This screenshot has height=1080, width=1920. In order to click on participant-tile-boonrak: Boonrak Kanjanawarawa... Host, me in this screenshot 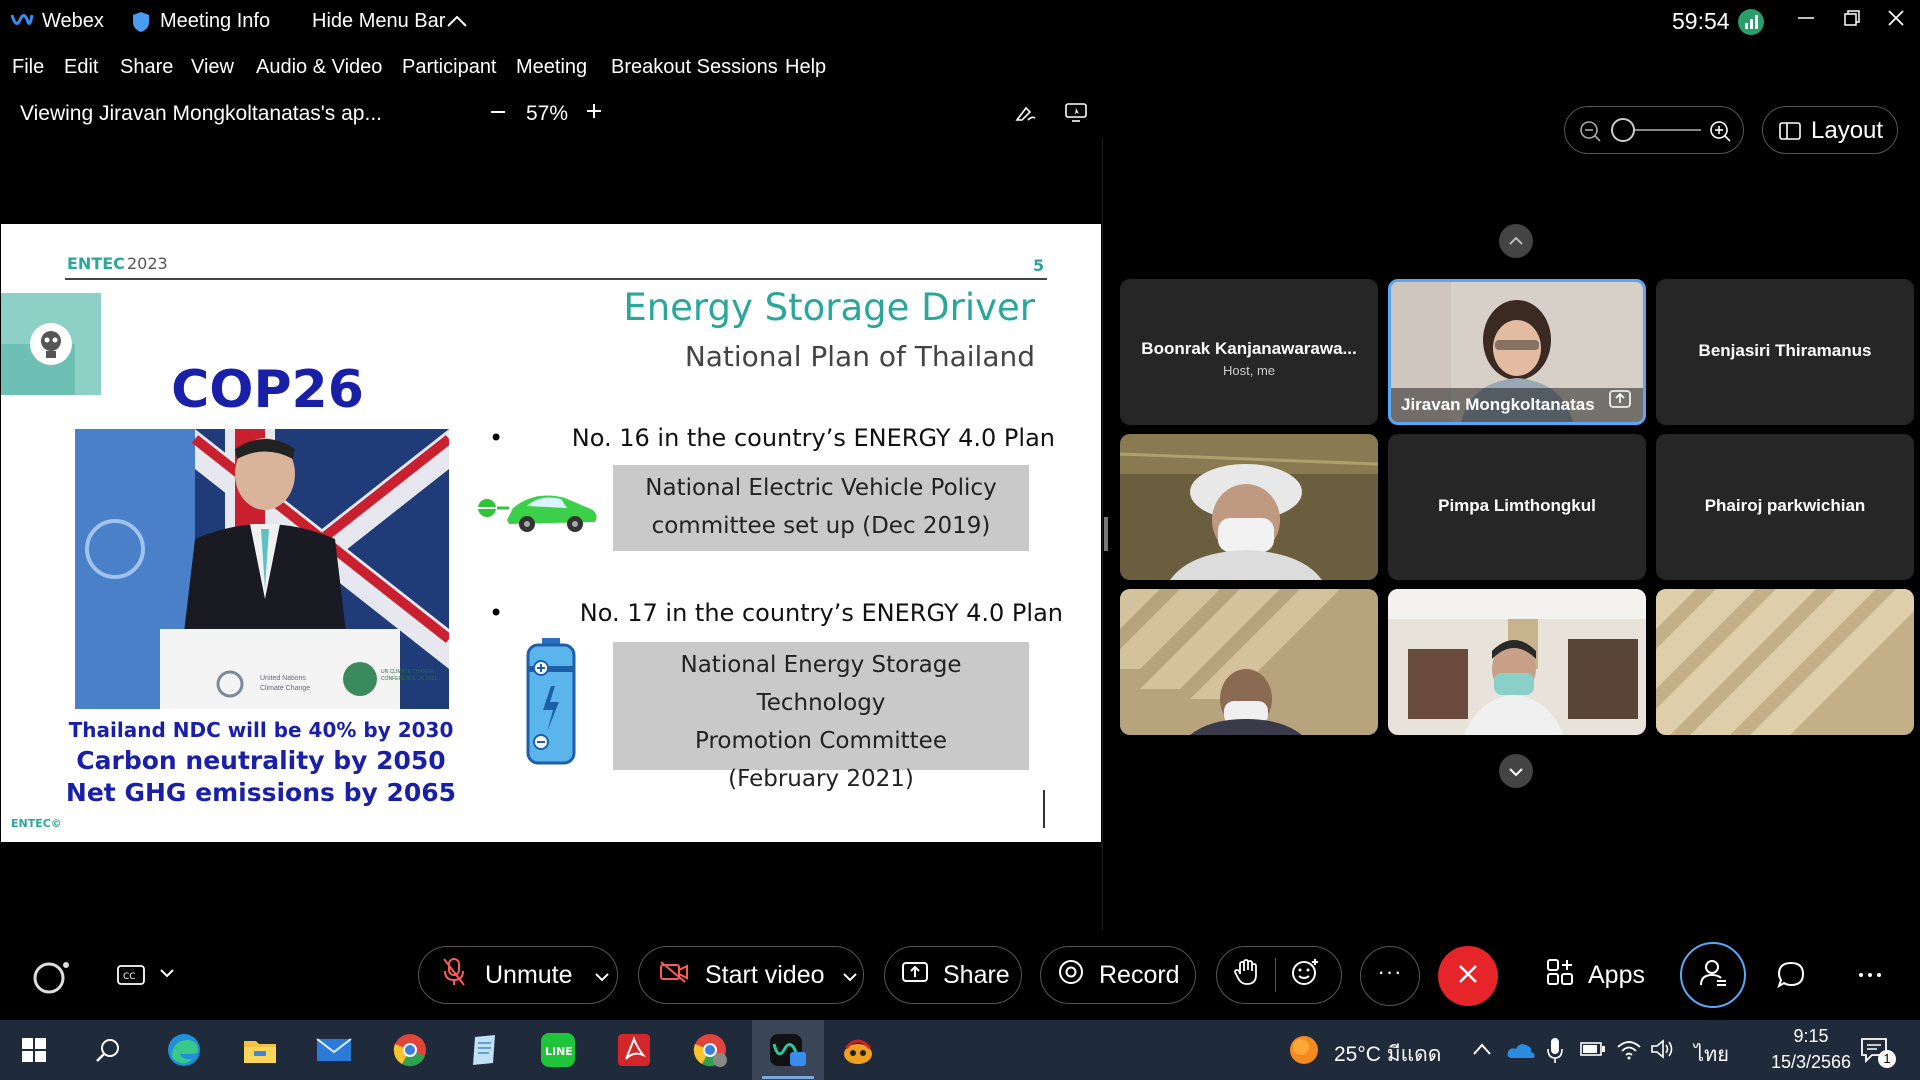, I will do `click(1249, 352)`.